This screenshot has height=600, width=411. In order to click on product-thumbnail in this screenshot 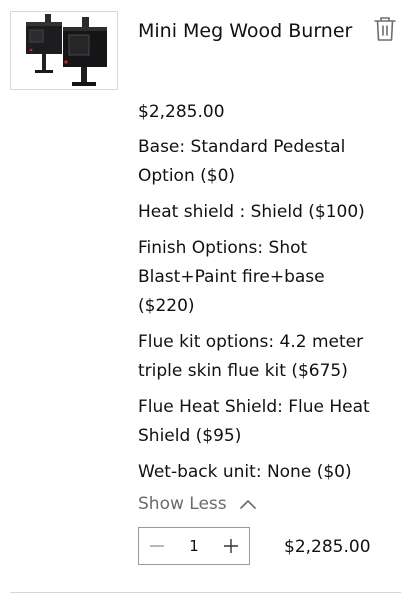, I will do `click(64, 50)`.